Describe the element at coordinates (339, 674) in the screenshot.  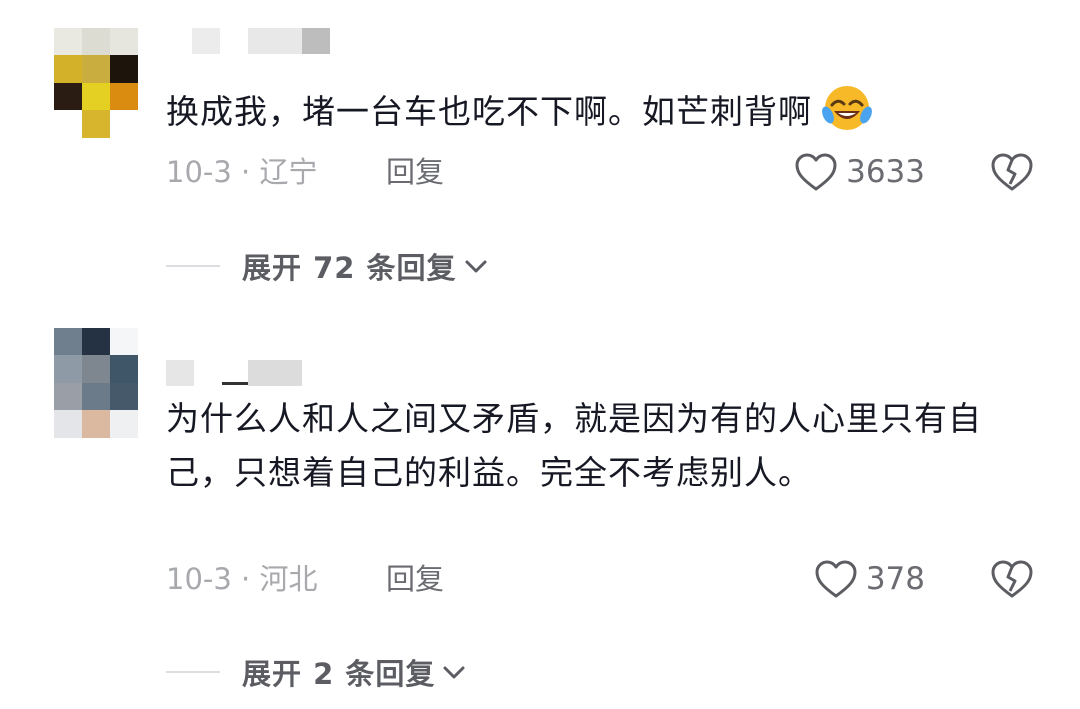
I see `expand-replies-label: 展开 2 条回复` at that location.